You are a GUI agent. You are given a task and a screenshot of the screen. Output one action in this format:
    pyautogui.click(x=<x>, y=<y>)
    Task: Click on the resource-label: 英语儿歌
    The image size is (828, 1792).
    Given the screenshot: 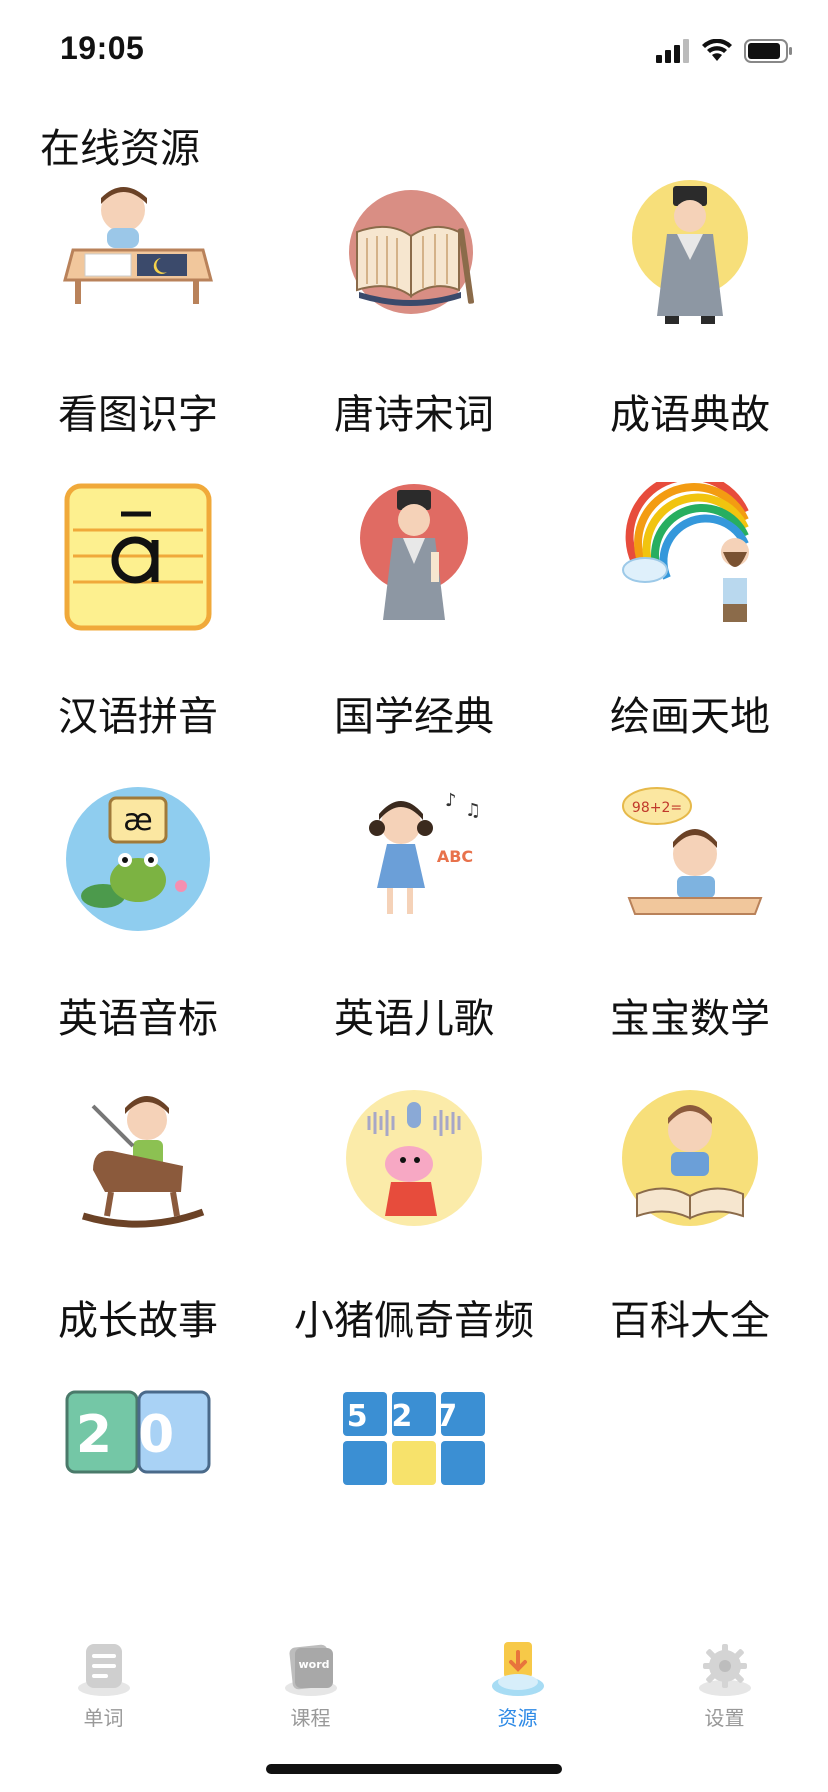 What is the action you would take?
    pyautogui.click(x=414, y=1019)
    